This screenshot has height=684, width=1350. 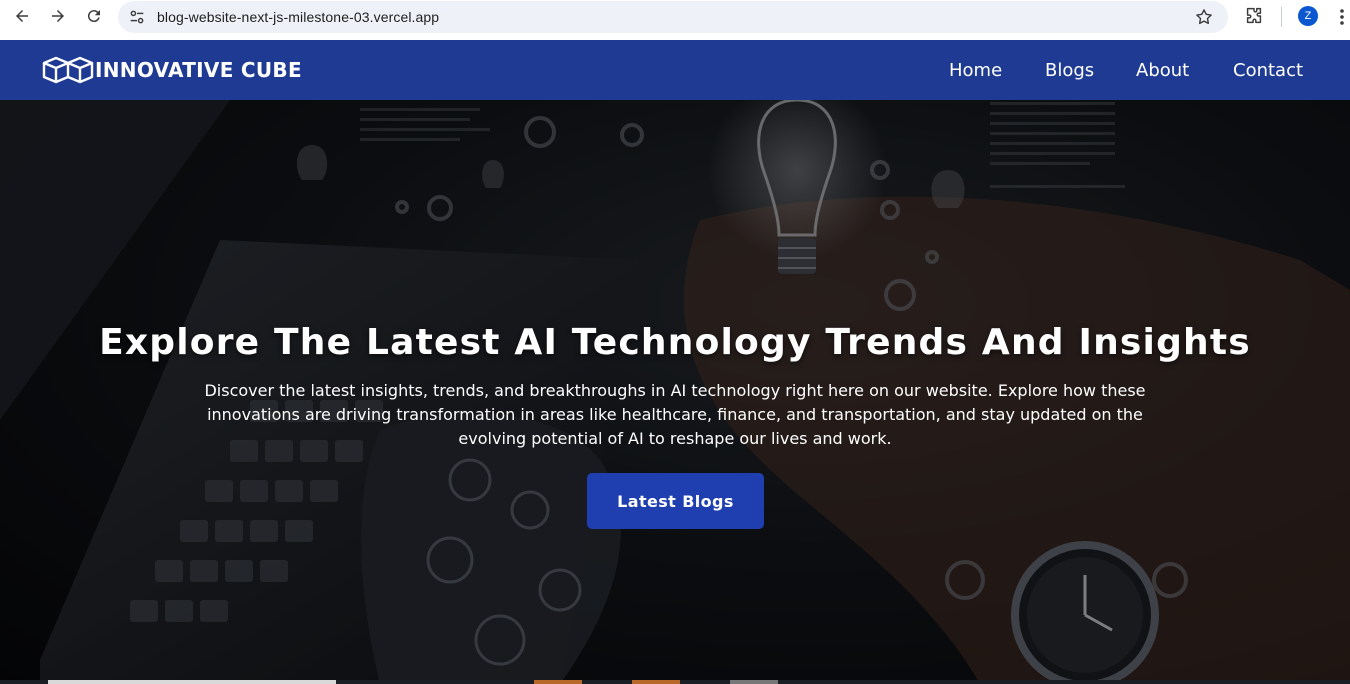 What do you see at coordinates (137, 17) in the screenshot?
I see `site-settings-icon` at bounding box center [137, 17].